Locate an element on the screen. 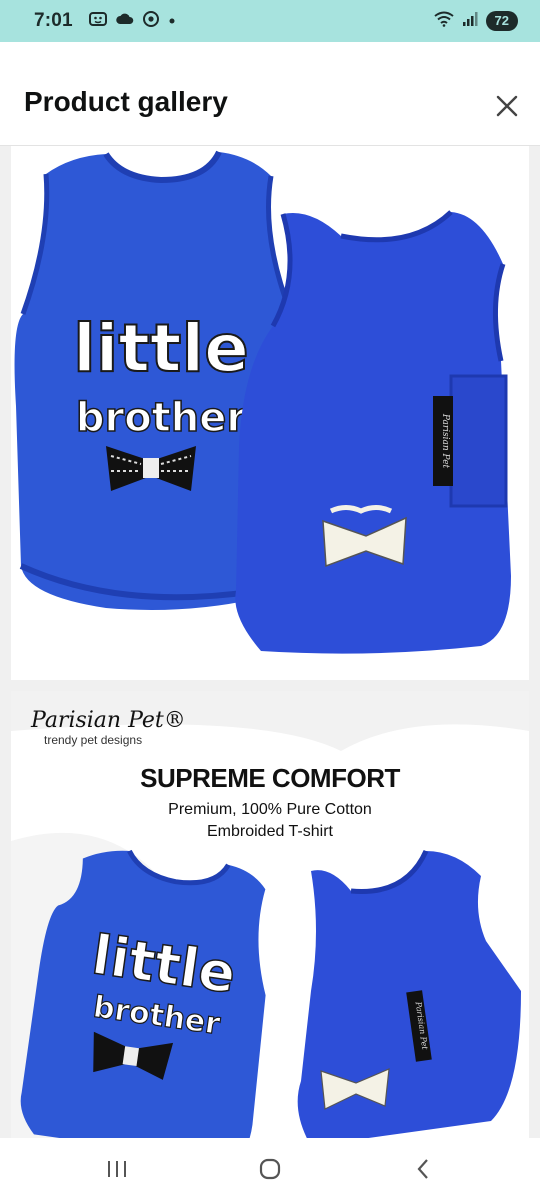 This screenshot has width=540, height=1200. recent-apps-button is located at coordinates (117, 1169).